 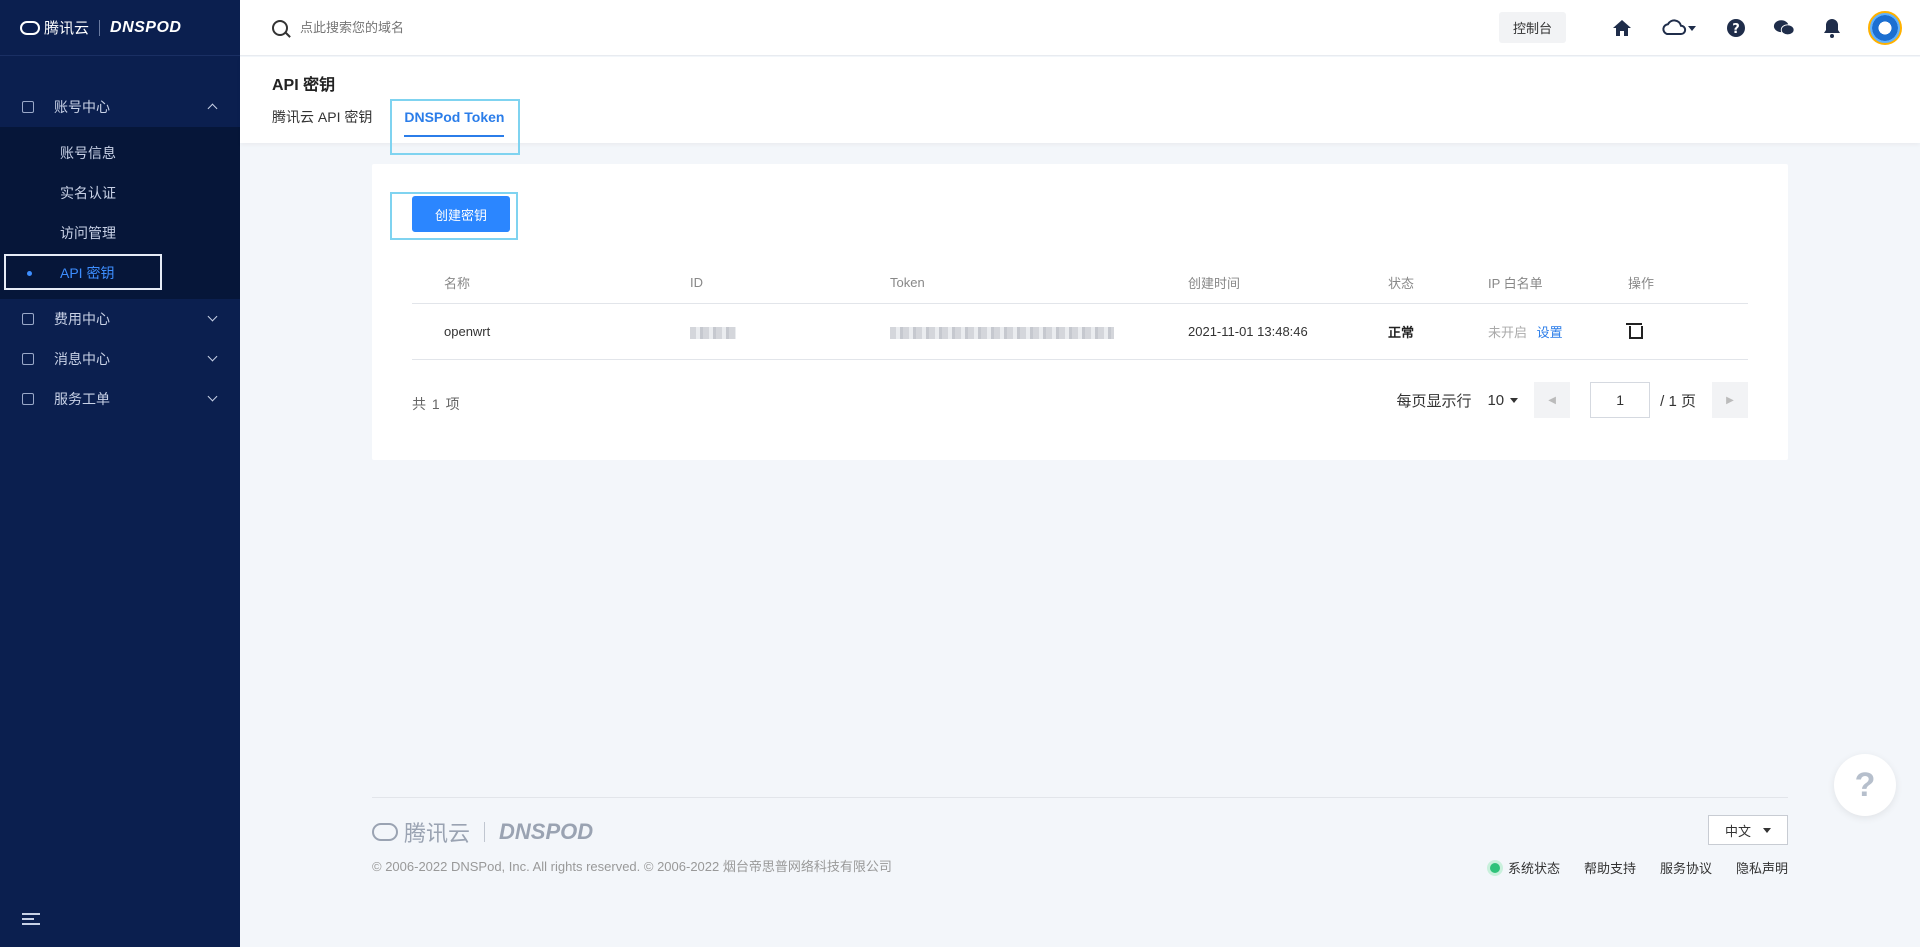 I want to click on ip-whitelist-state: 未开启, so click(x=1508, y=332).